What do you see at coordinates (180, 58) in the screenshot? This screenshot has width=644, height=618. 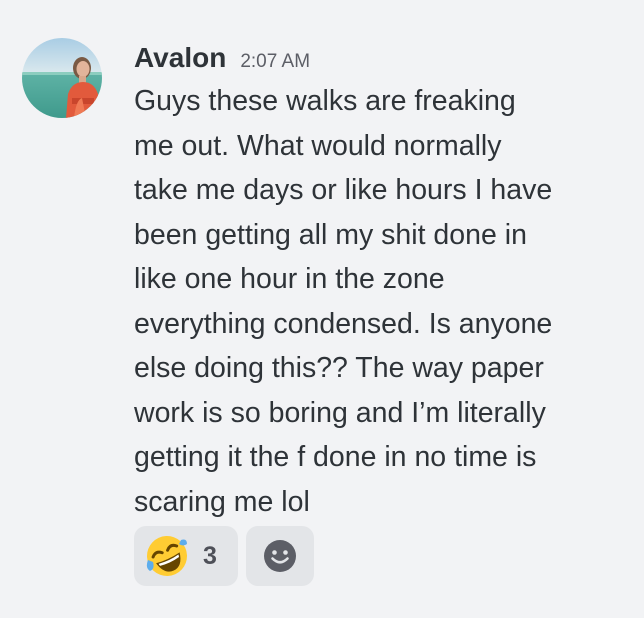 I see `username: Avalon` at bounding box center [180, 58].